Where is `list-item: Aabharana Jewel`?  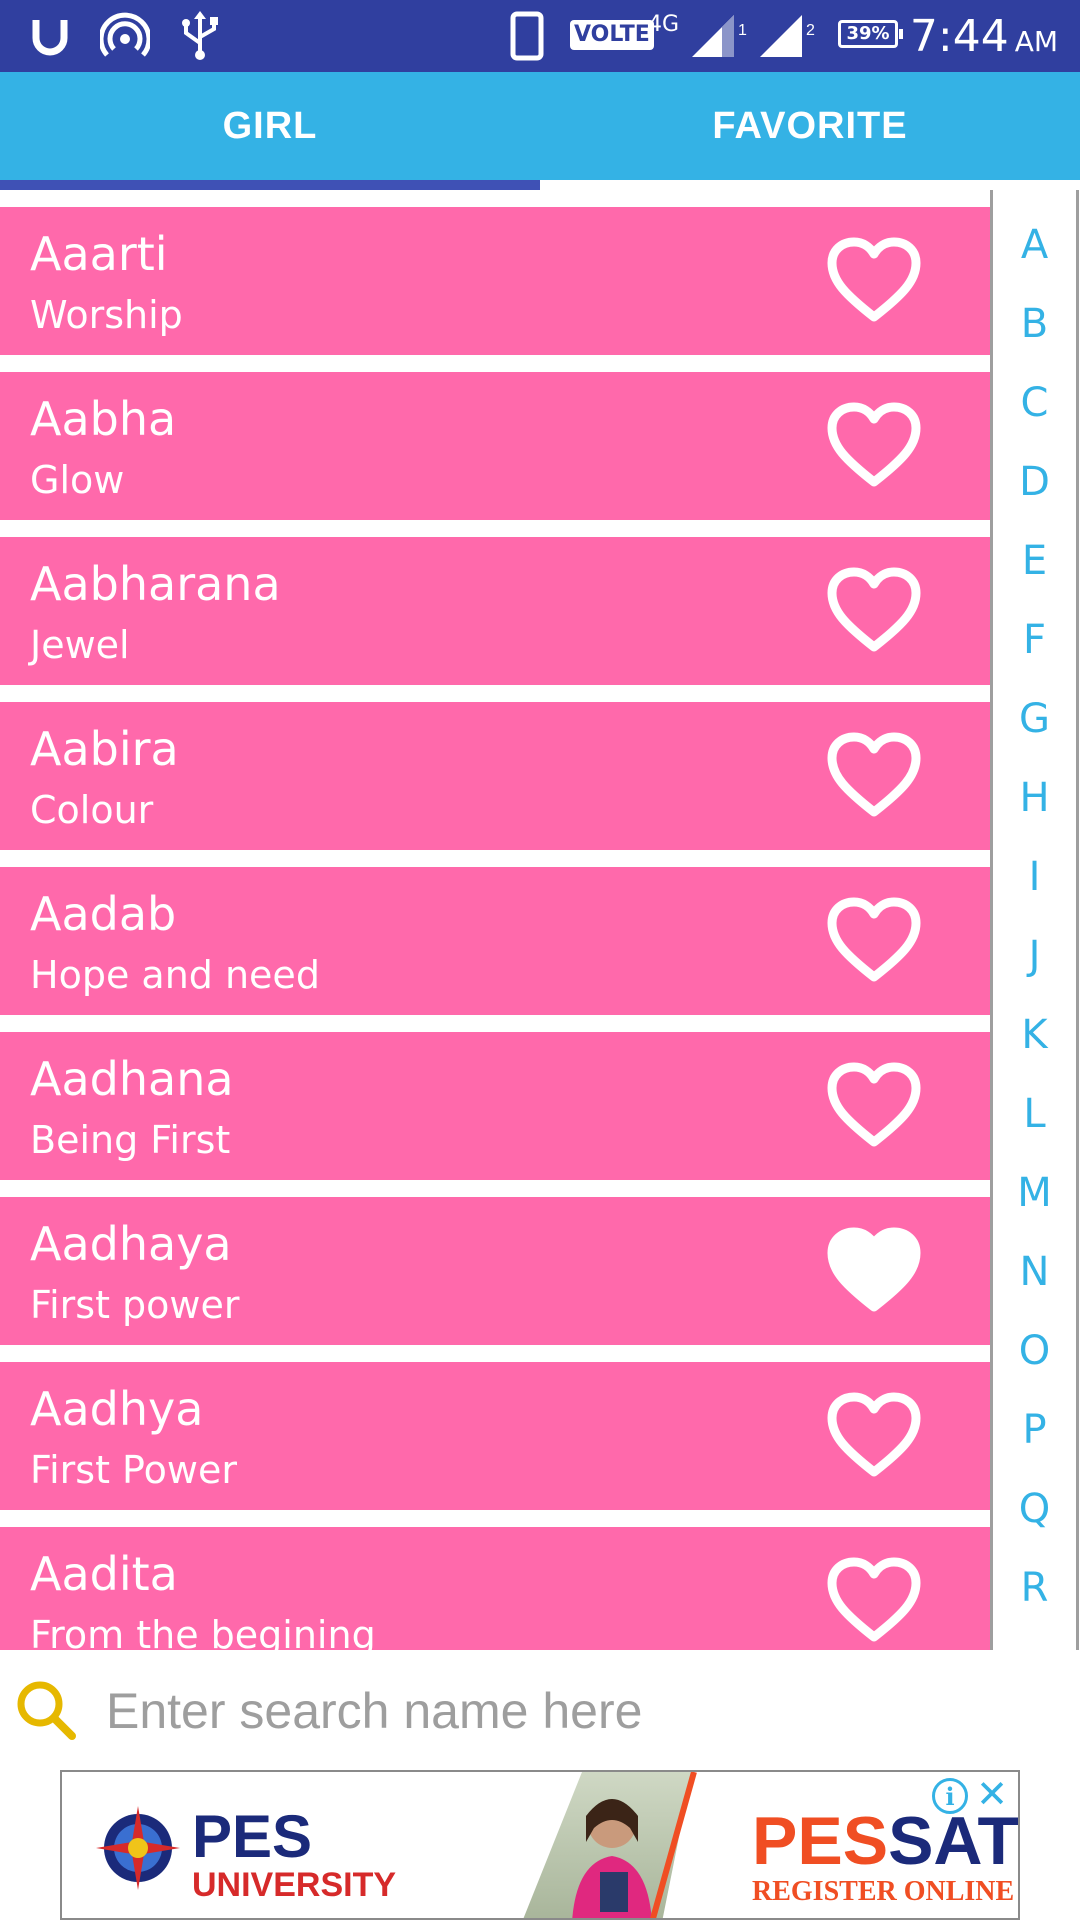
list-item: Aabharana Jewel is located at coordinates (495, 611).